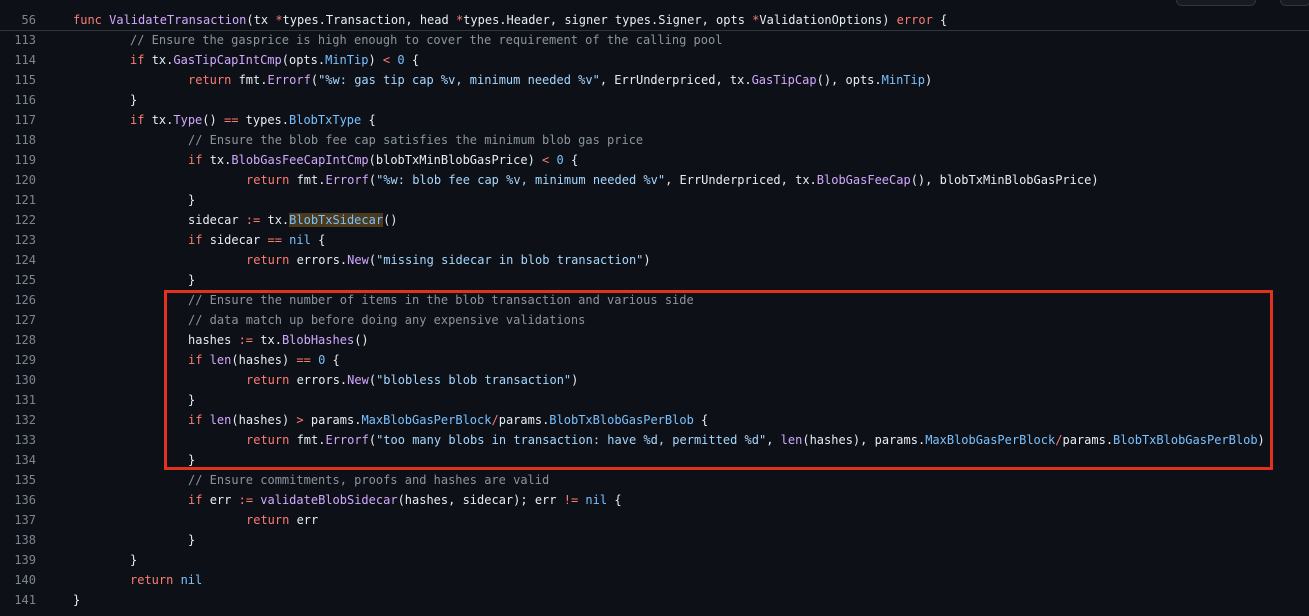  Describe the element at coordinates (336, 220) in the screenshot. I see `code-highlighted-symbol: BlobTxSidecar` at that location.